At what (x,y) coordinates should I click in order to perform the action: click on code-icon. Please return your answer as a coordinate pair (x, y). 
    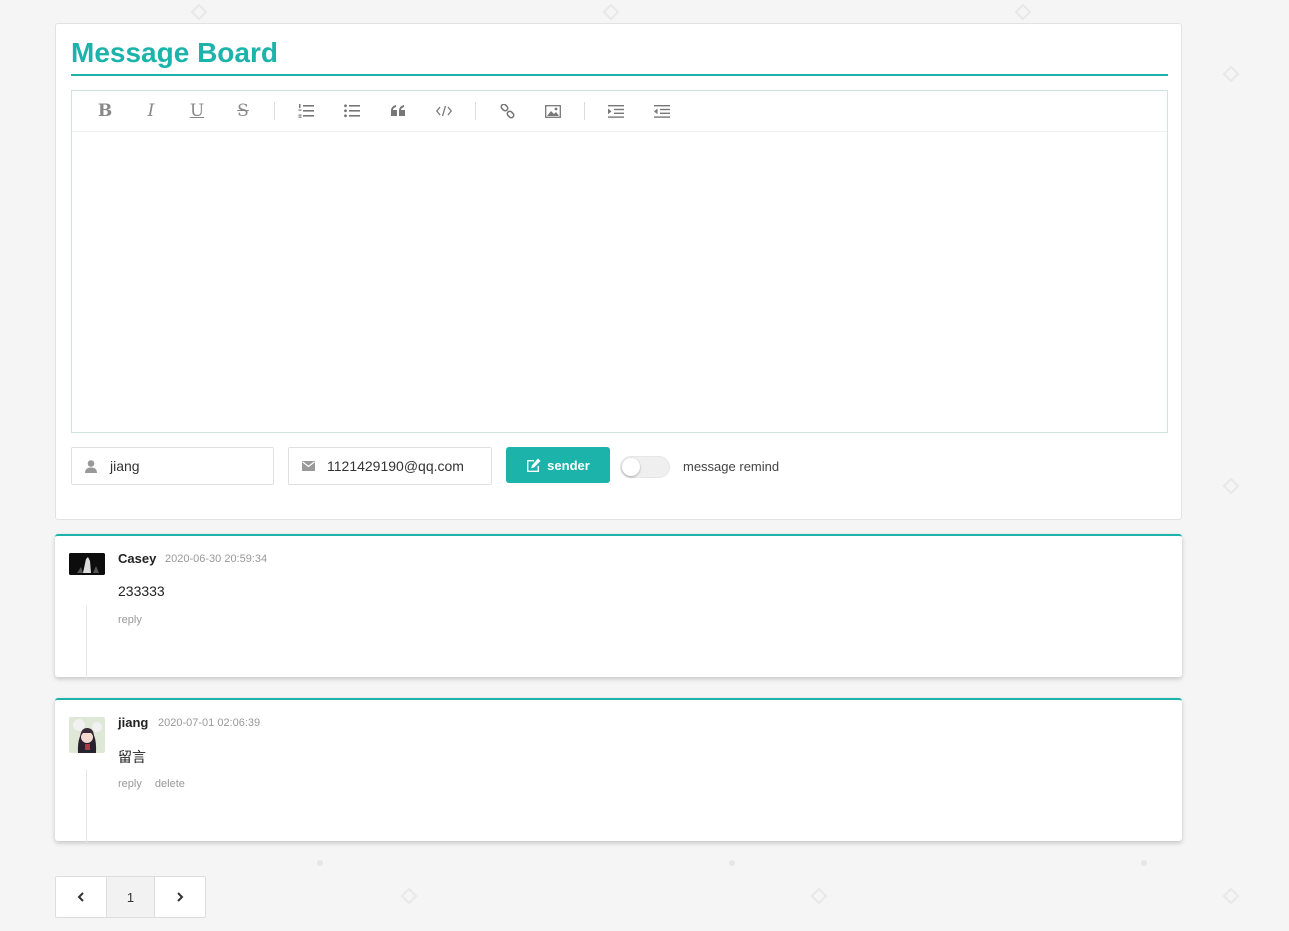
    Looking at the image, I should click on (444, 111).